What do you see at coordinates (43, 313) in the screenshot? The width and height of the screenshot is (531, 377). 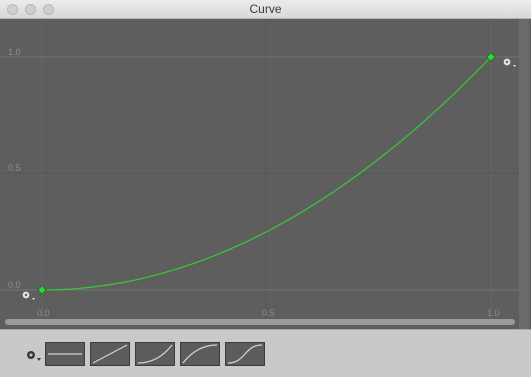 I see `x-label-0: 0.0` at bounding box center [43, 313].